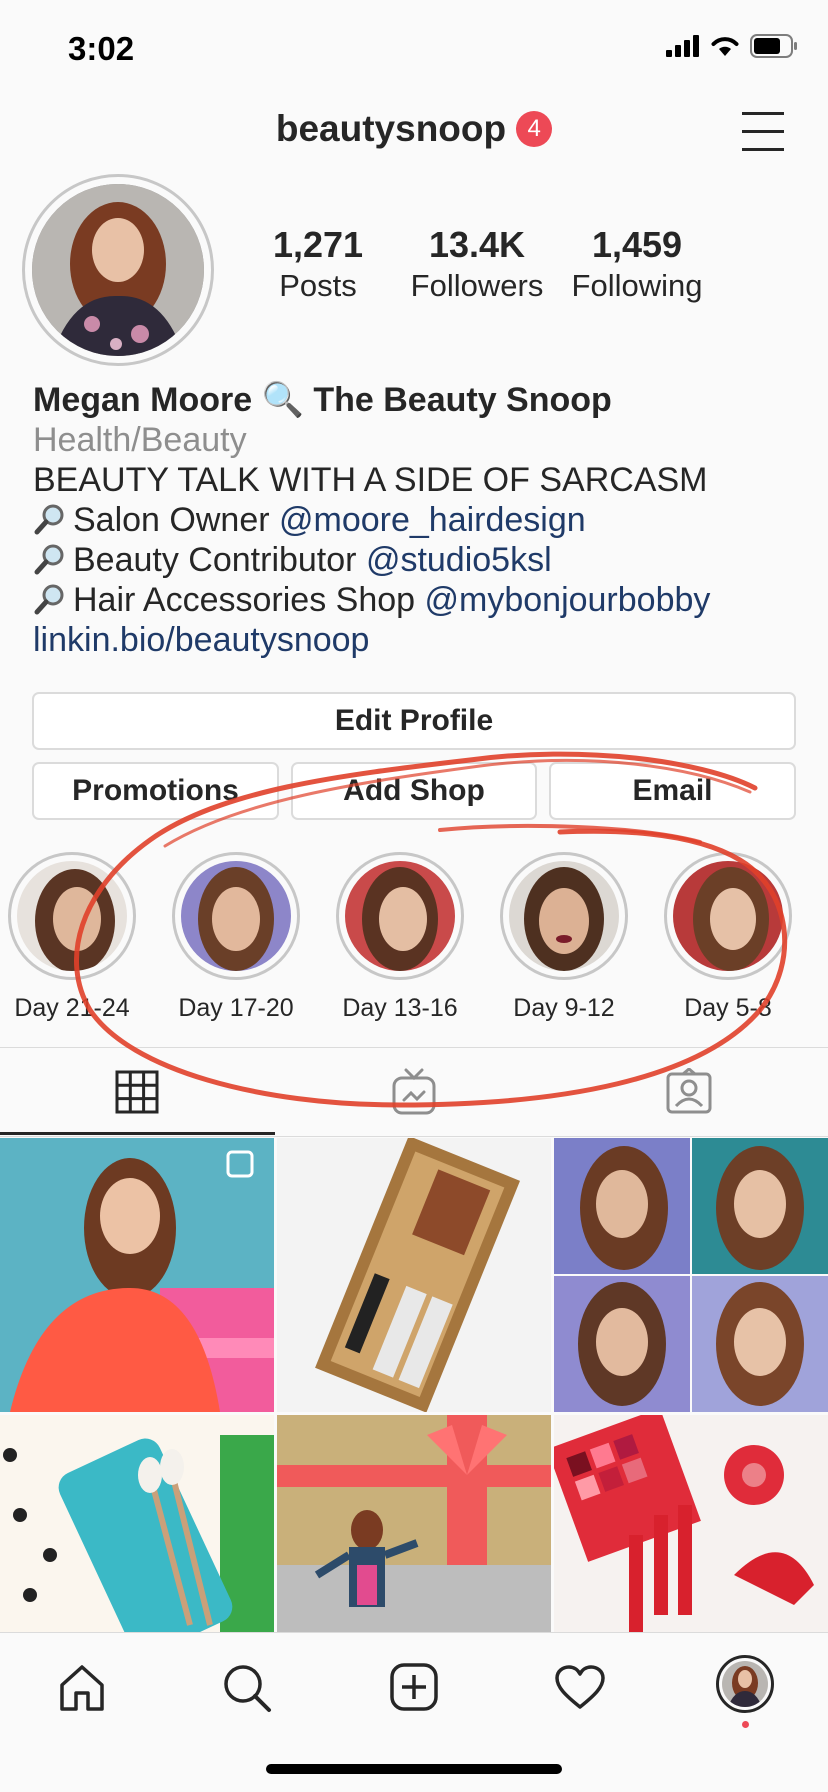 The height and width of the screenshot is (1792, 828). Describe the element at coordinates (137, 1133) in the screenshot. I see `active-tab-indicator` at that location.